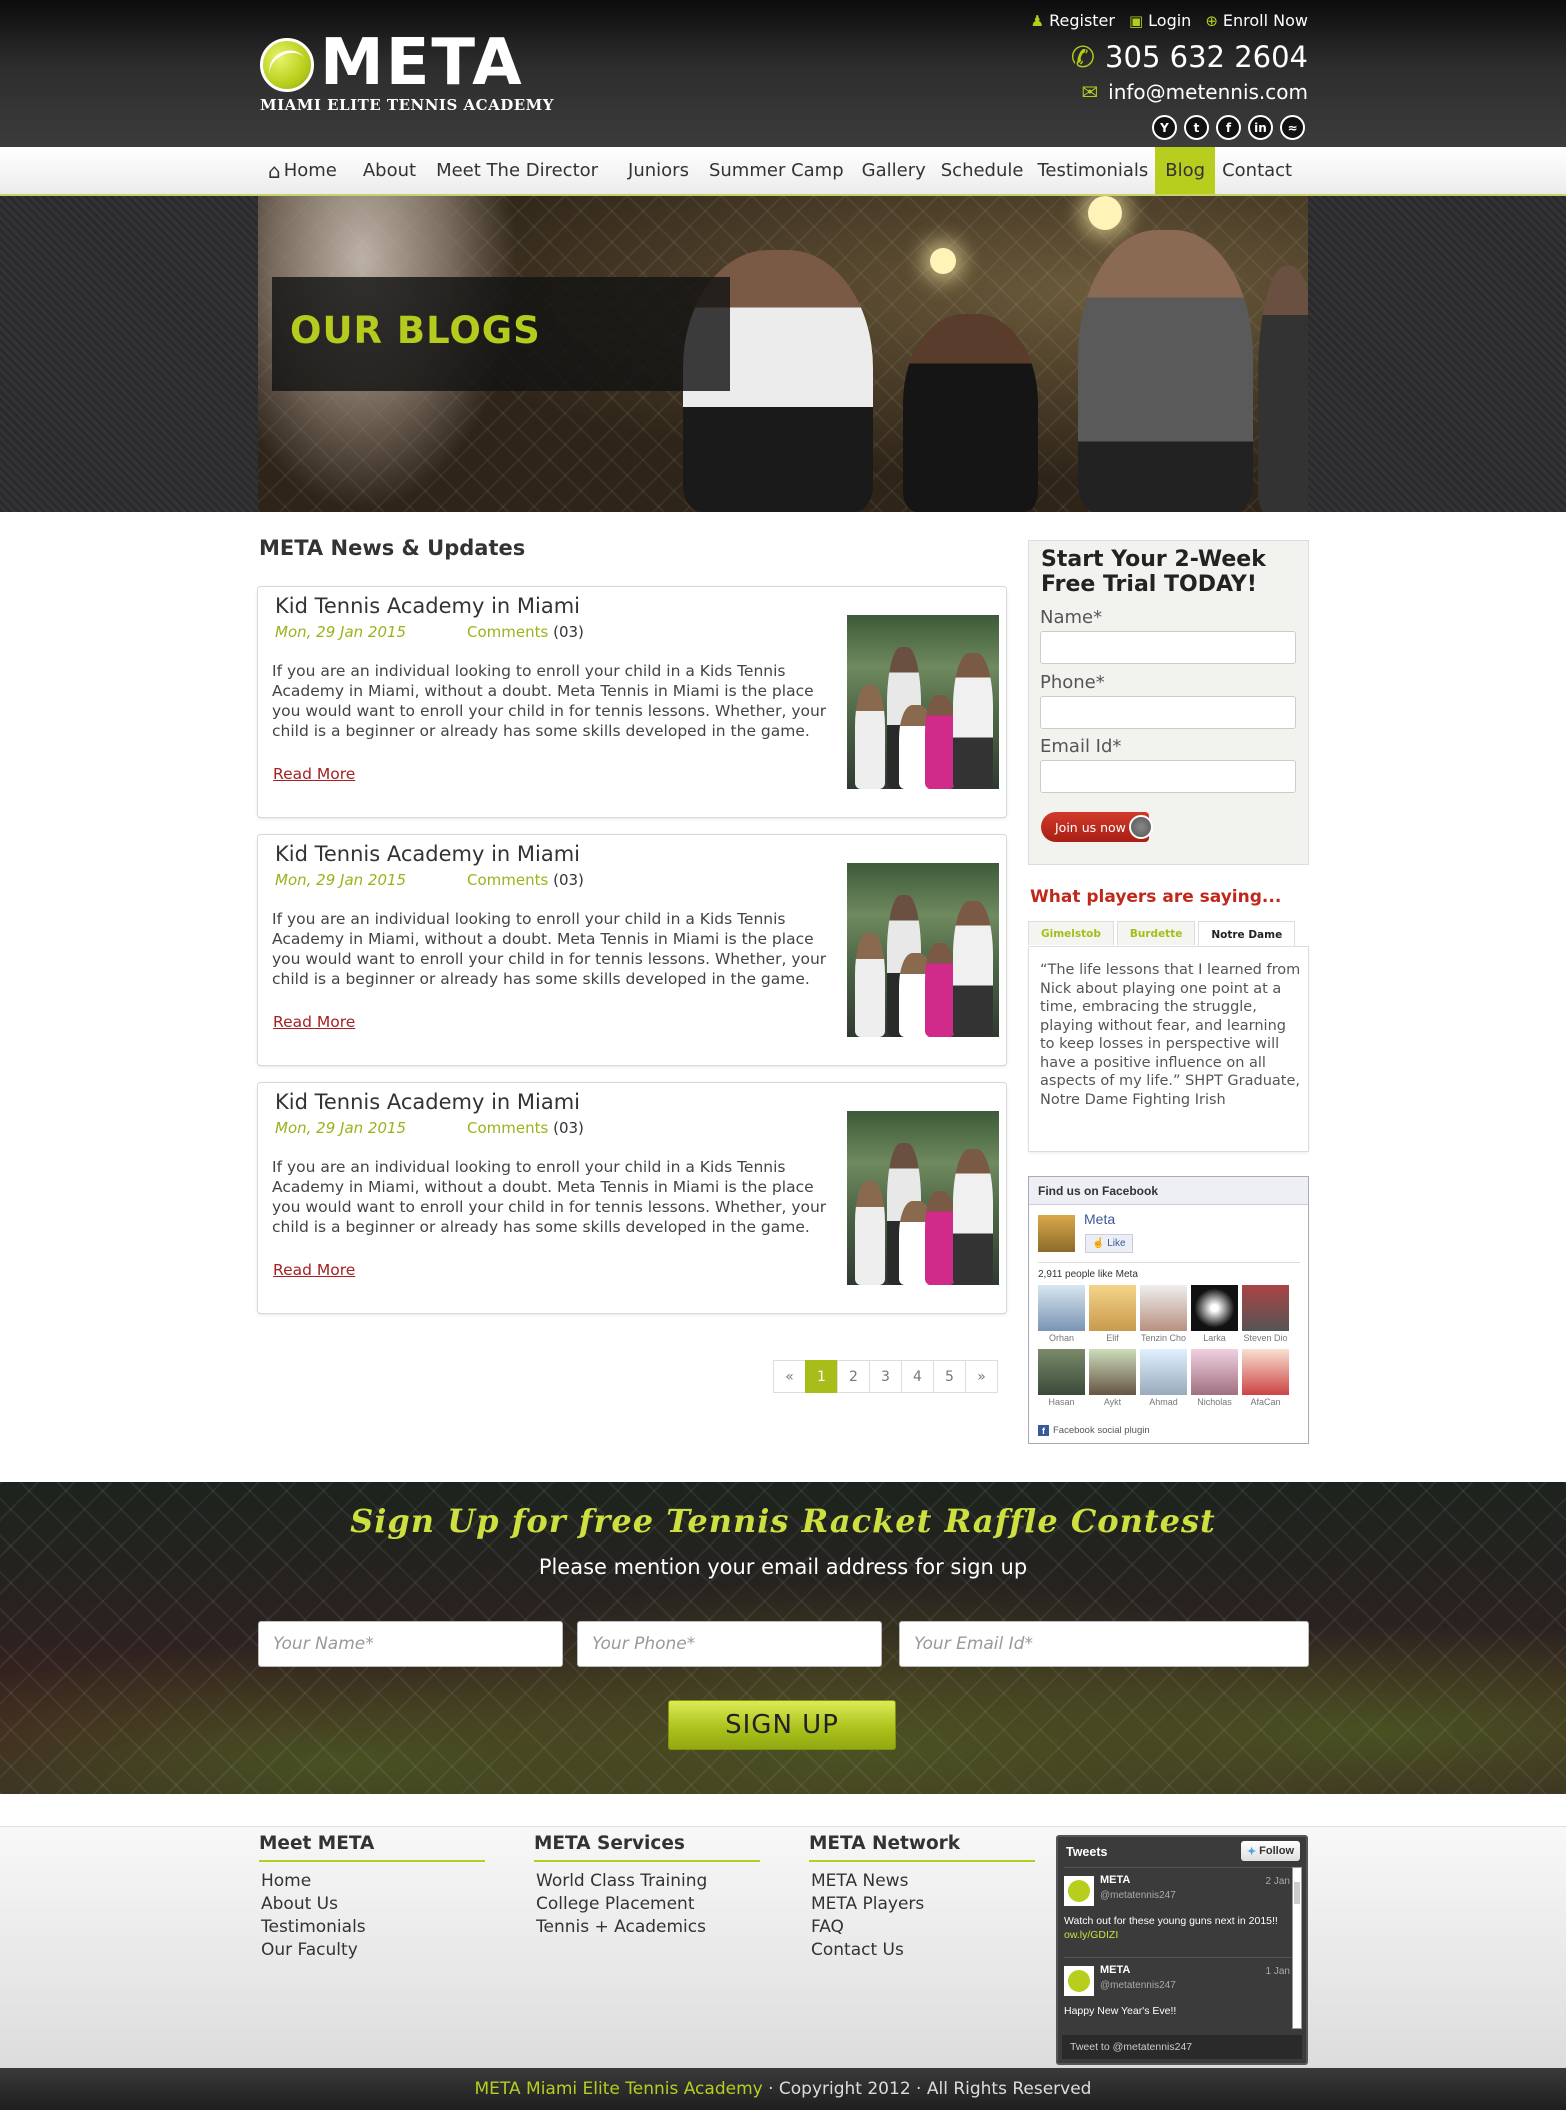 Image resolution: width=1566 pixels, height=2110 pixels. Describe the element at coordinates (982, 170) in the screenshot. I see `nav-schedule: Schedule` at that location.